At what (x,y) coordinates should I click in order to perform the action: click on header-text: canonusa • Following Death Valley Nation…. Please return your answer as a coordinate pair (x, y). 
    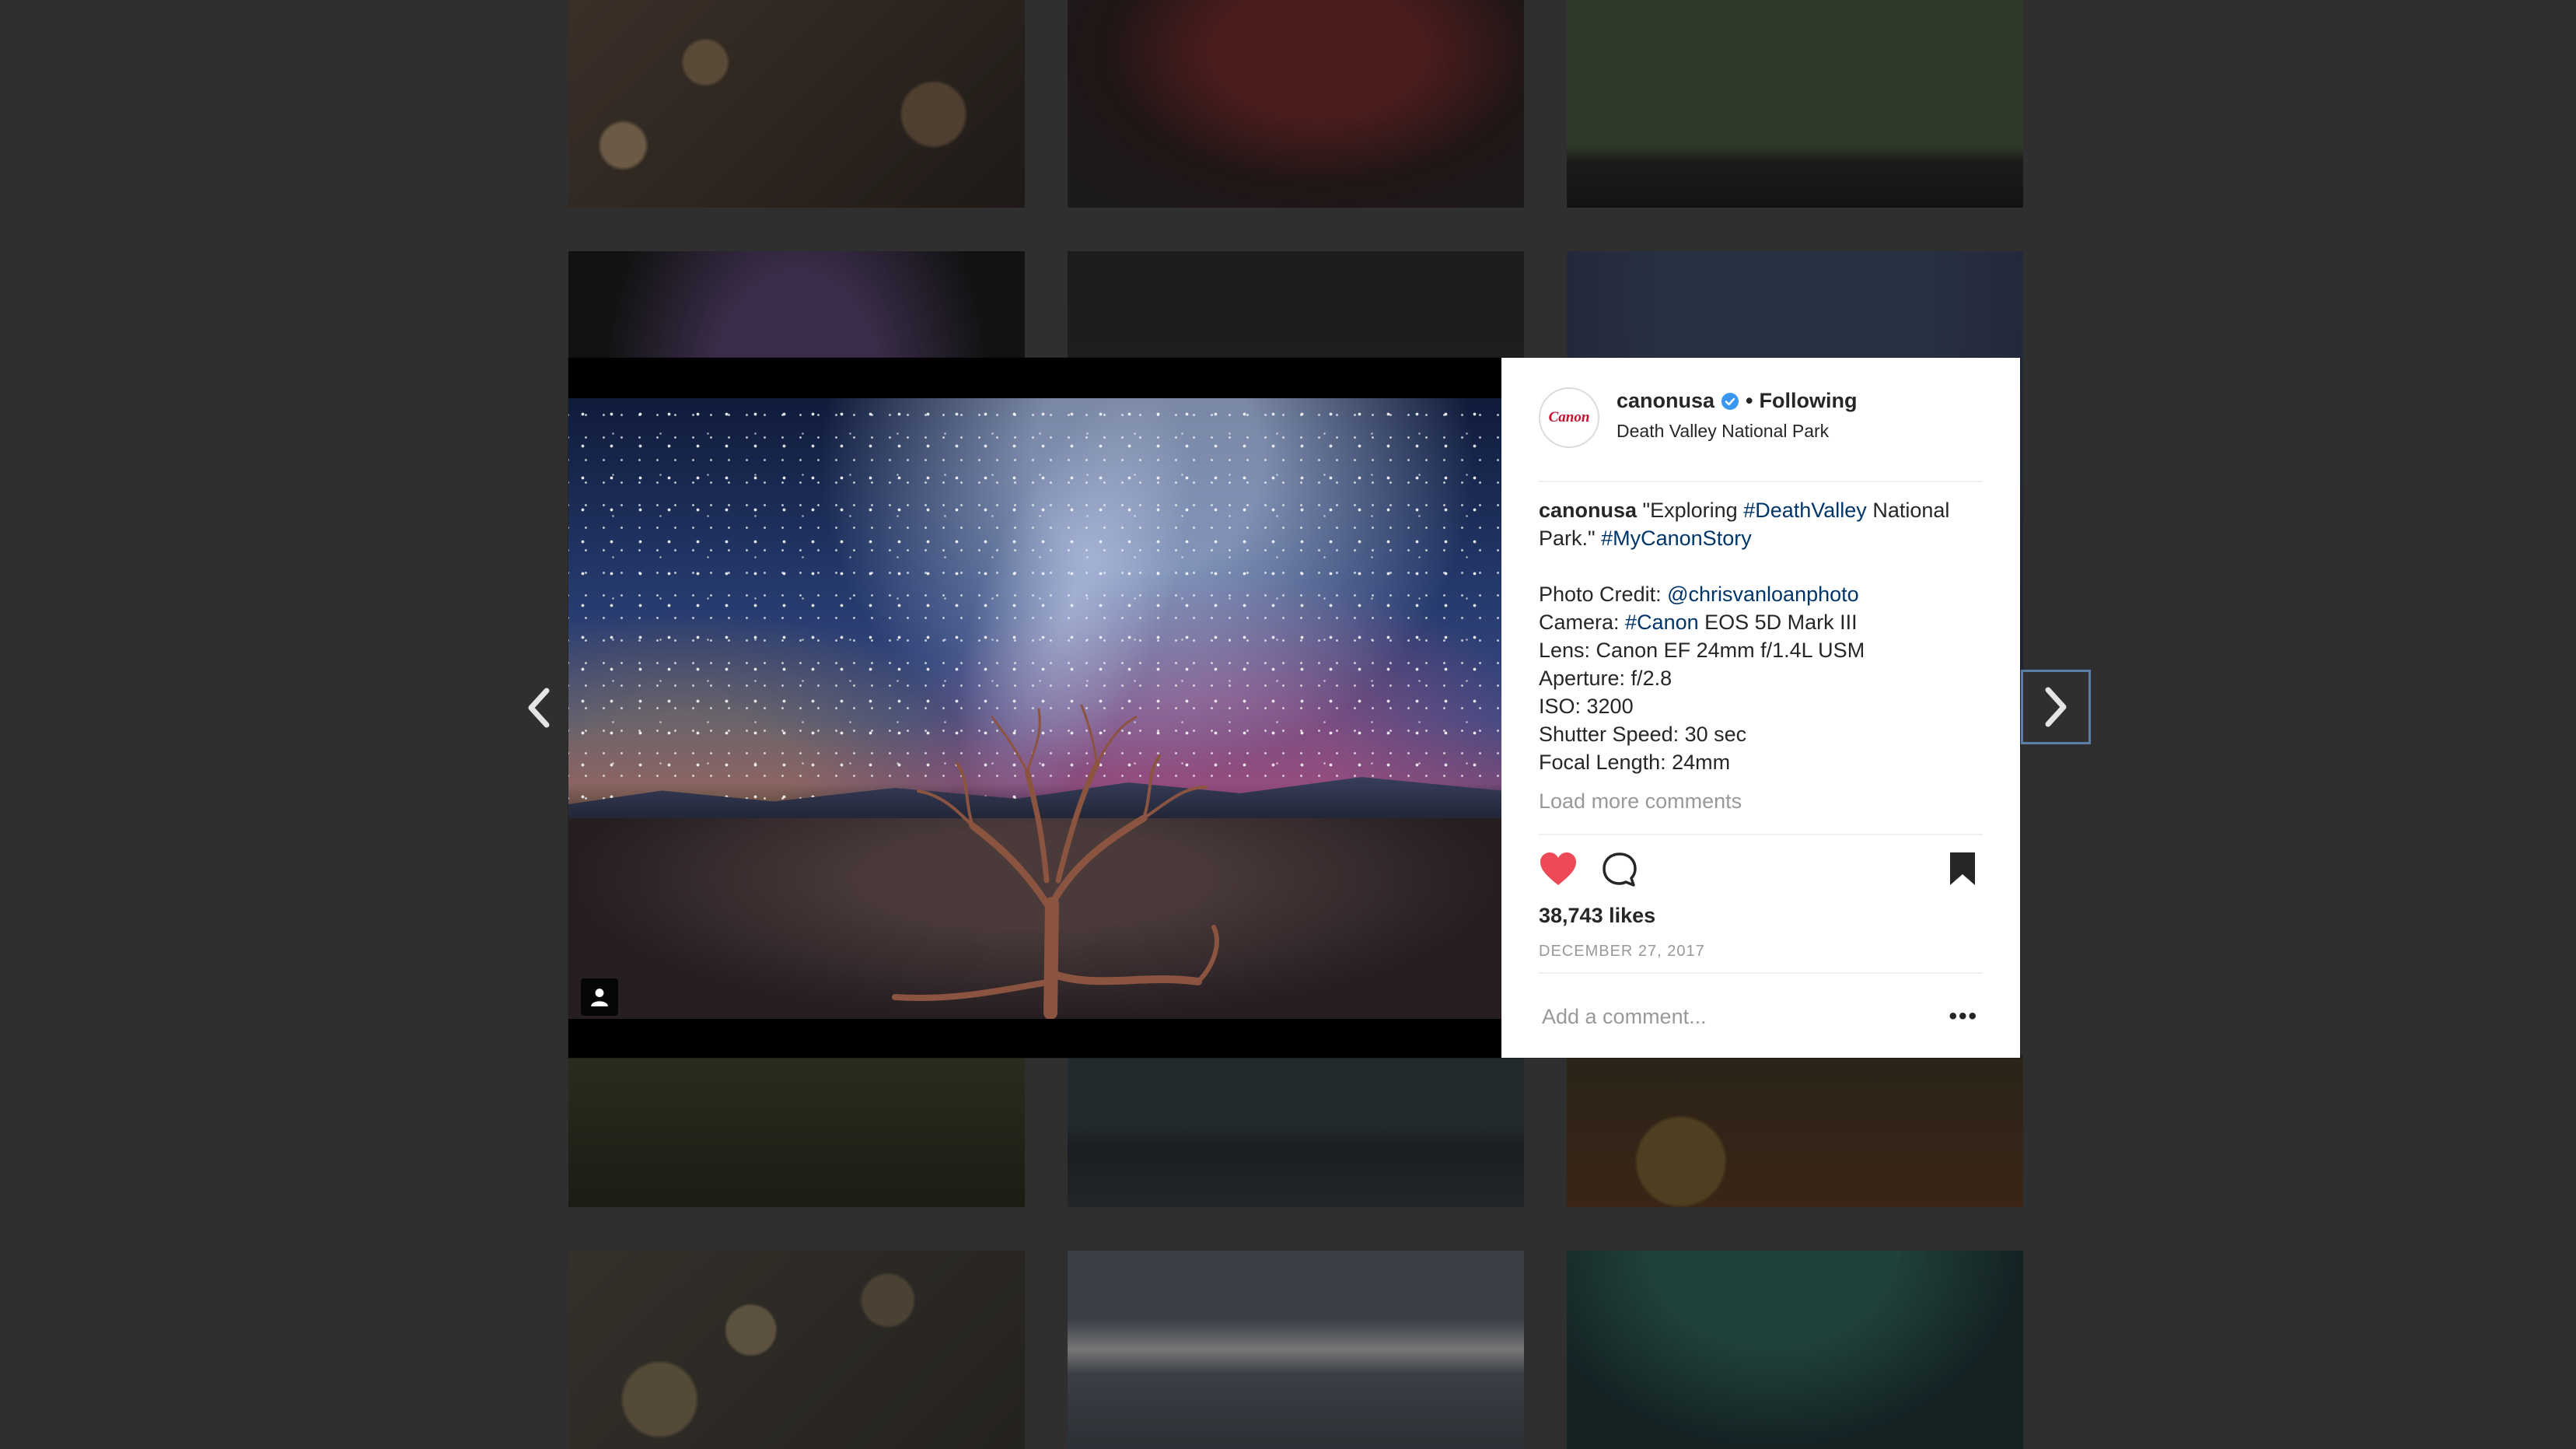
    Looking at the image, I should click on (1737, 416).